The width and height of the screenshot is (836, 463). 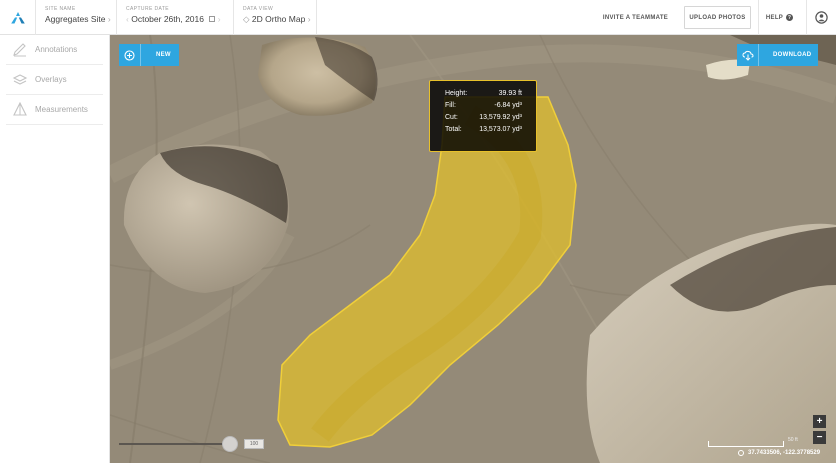 What do you see at coordinates (148, 9) in the screenshot?
I see `capture-date-label: CAPTURE DATE` at bounding box center [148, 9].